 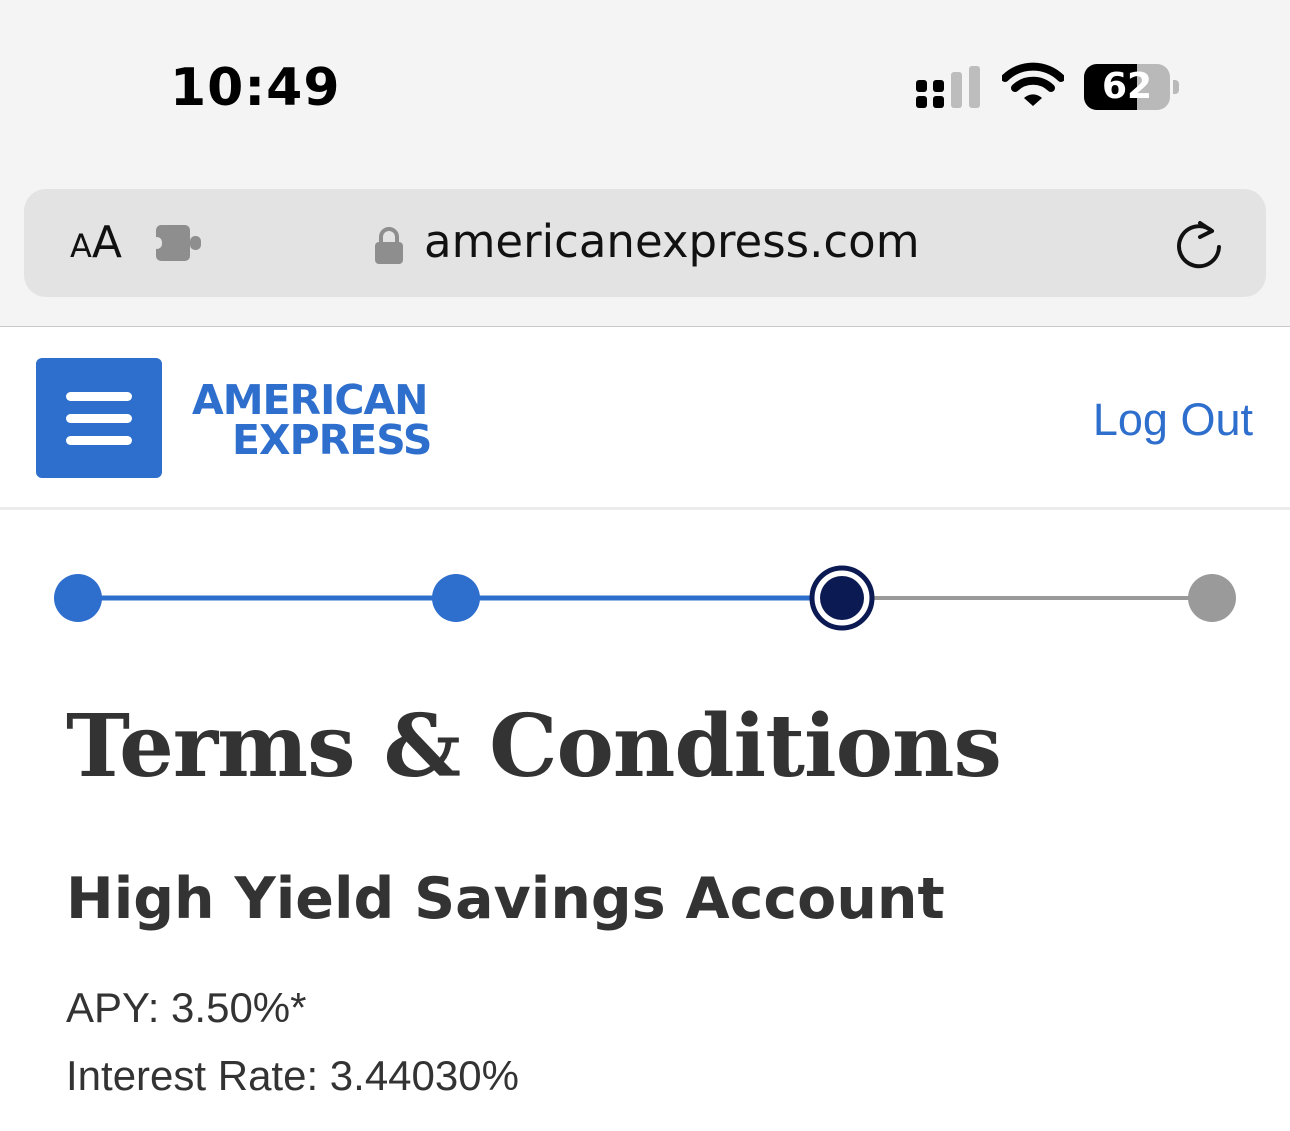 I want to click on battery-percent: 62, so click(x=1127, y=86).